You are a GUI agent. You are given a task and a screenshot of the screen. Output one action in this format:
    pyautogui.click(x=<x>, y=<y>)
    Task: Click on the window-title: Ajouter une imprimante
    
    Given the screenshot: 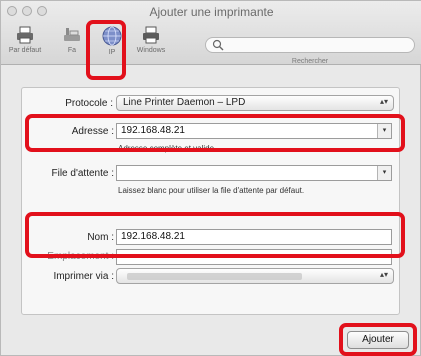 What is the action you would take?
    pyautogui.click(x=211, y=12)
    